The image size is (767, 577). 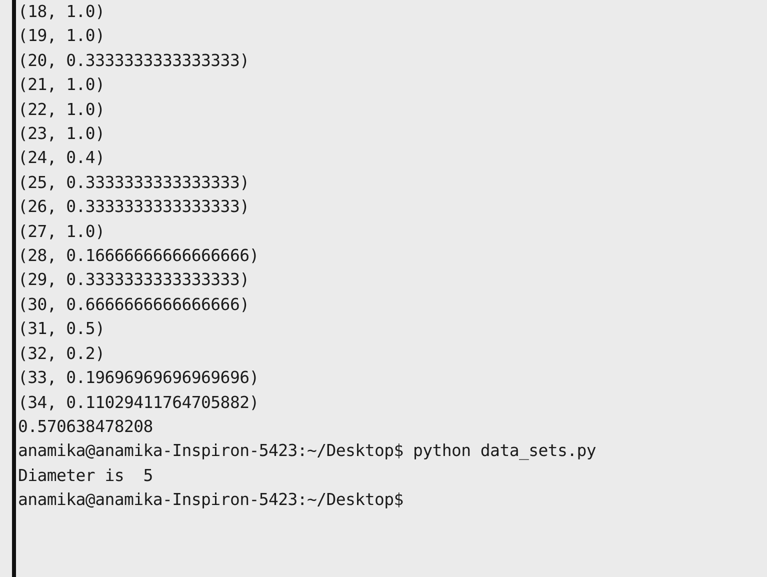 What do you see at coordinates (134, 207) in the screenshot?
I see `terminal-line: (26, 0.3333333333333333)` at bounding box center [134, 207].